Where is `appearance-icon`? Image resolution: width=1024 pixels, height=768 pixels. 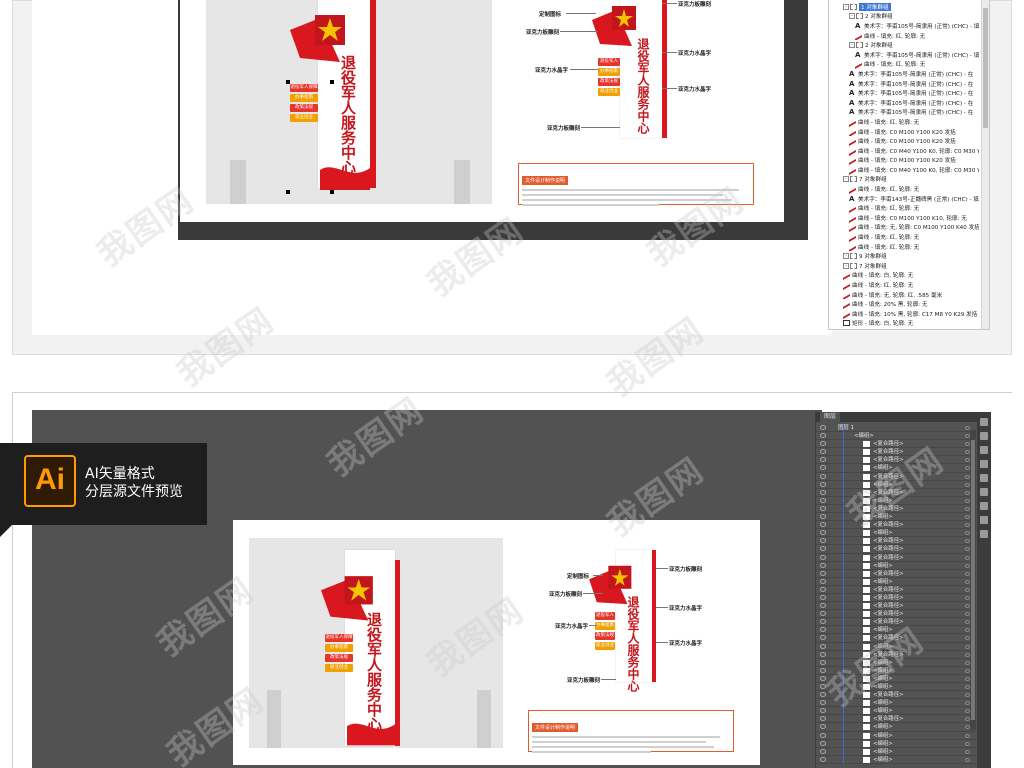 appearance-icon is located at coordinates (984, 520).